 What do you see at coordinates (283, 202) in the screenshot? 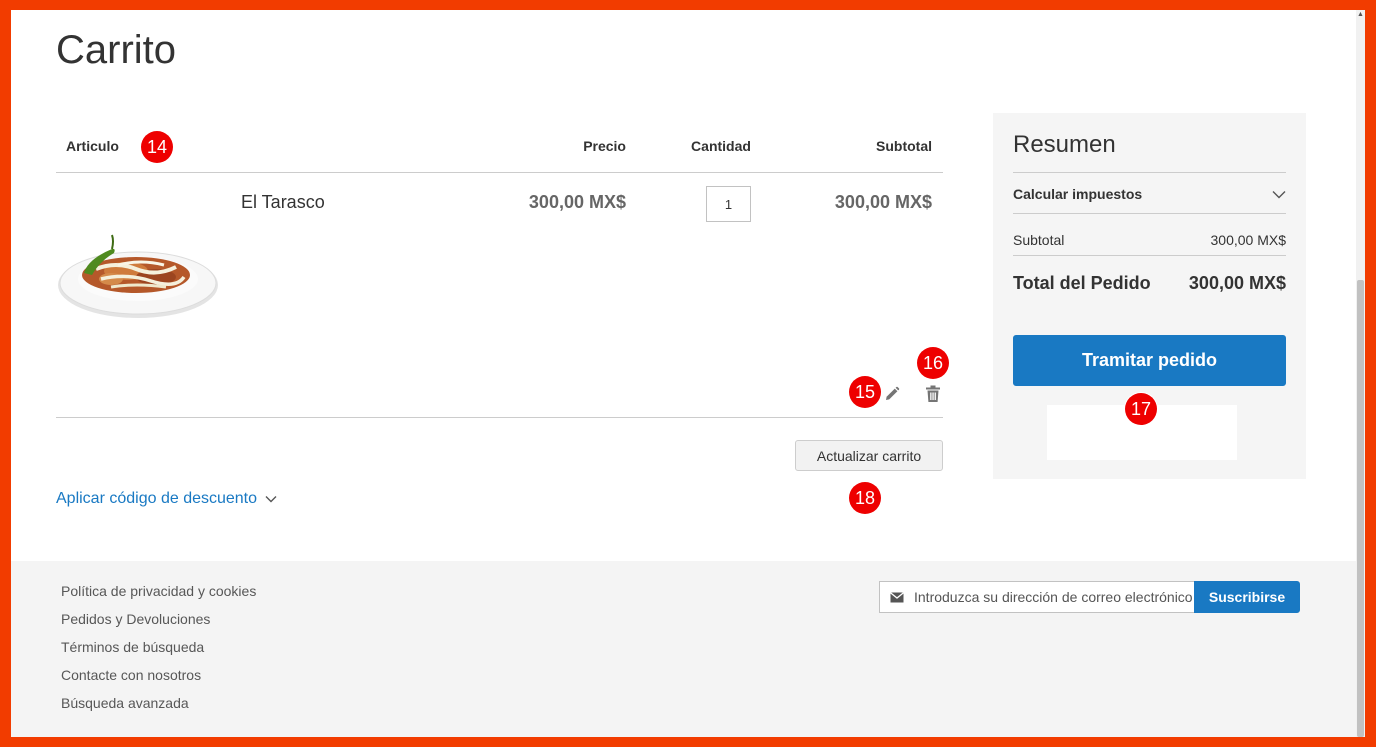
I see `product-name: El Tarasco` at bounding box center [283, 202].